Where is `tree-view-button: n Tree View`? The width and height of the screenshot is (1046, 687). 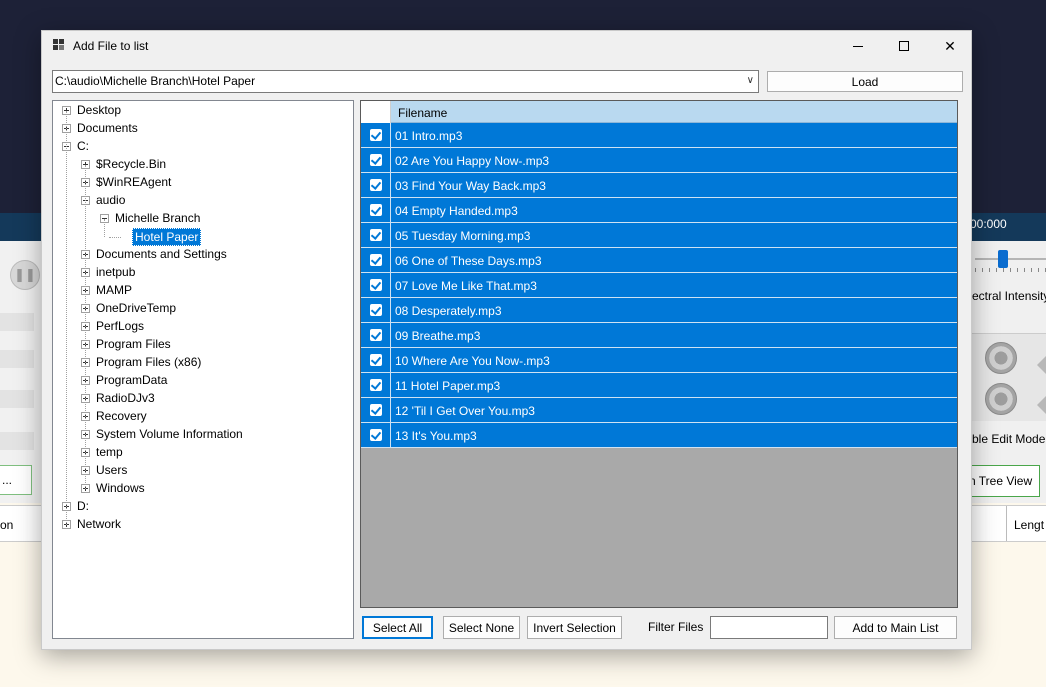 tree-view-button: n Tree View is located at coordinates (1001, 481).